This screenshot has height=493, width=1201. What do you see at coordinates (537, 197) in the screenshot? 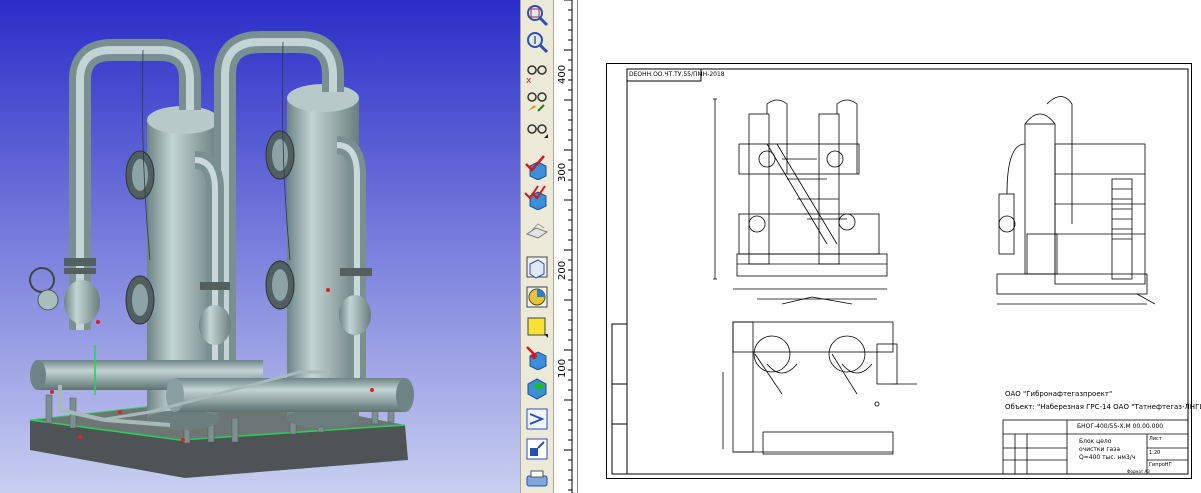
I see `double-check-cube-icon` at bounding box center [537, 197].